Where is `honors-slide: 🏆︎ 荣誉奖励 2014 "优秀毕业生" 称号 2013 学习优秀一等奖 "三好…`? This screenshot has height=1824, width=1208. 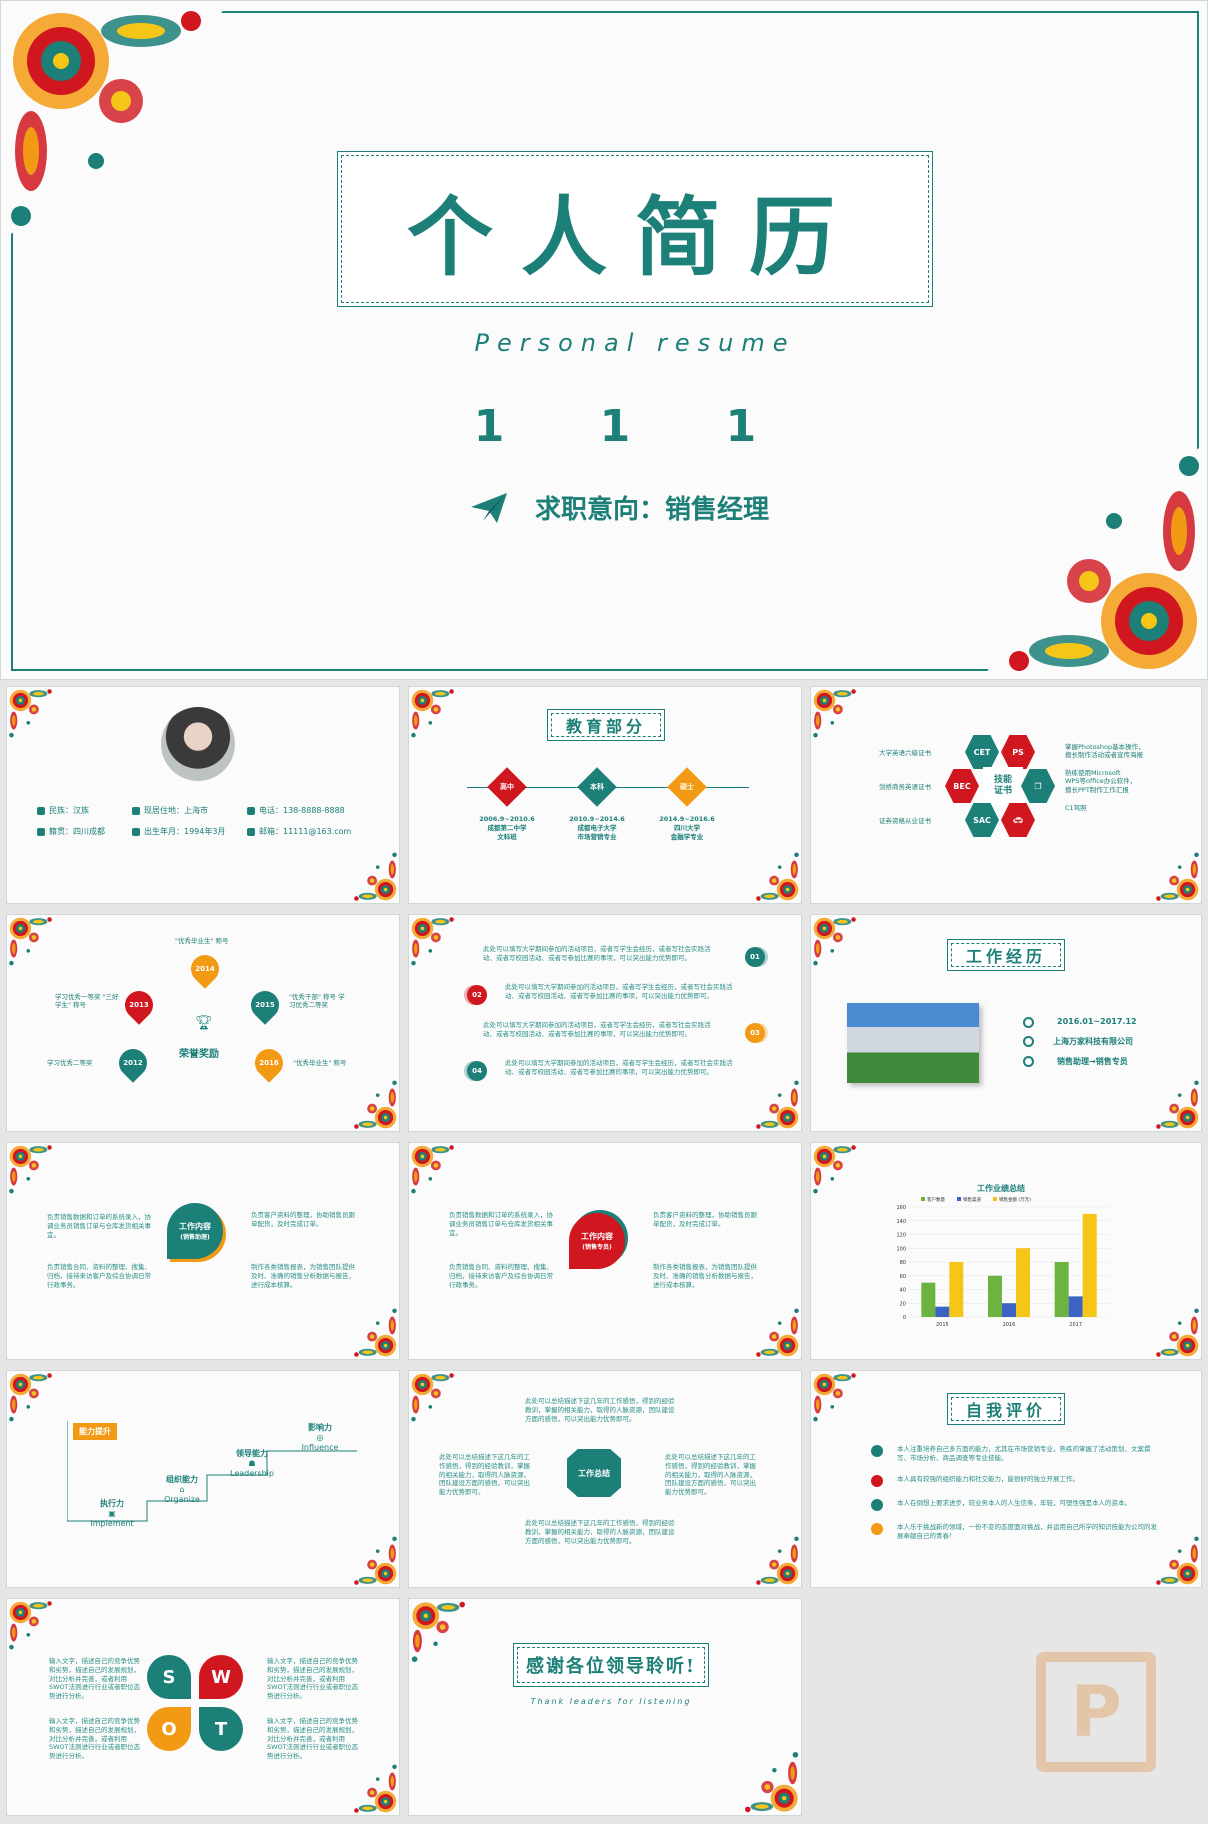
honors-slide: 🏆︎ 荣誉奖励 2014 "优秀毕业生" 称号 2013 学习优秀一等奖 "三好… is located at coordinates (203, 1023).